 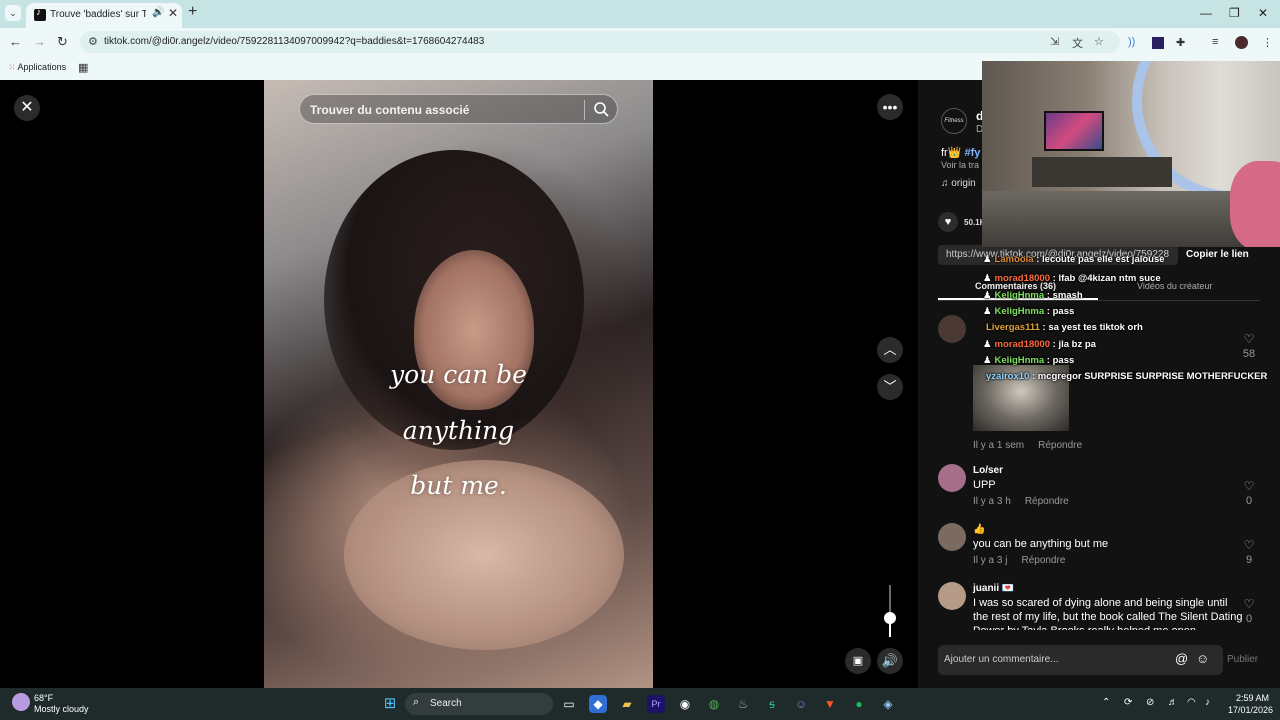 What do you see at coordinates (990, 560) in the screenshot?
I see `comment-time: Il y a 3 j` at bounding box center [990, 560].